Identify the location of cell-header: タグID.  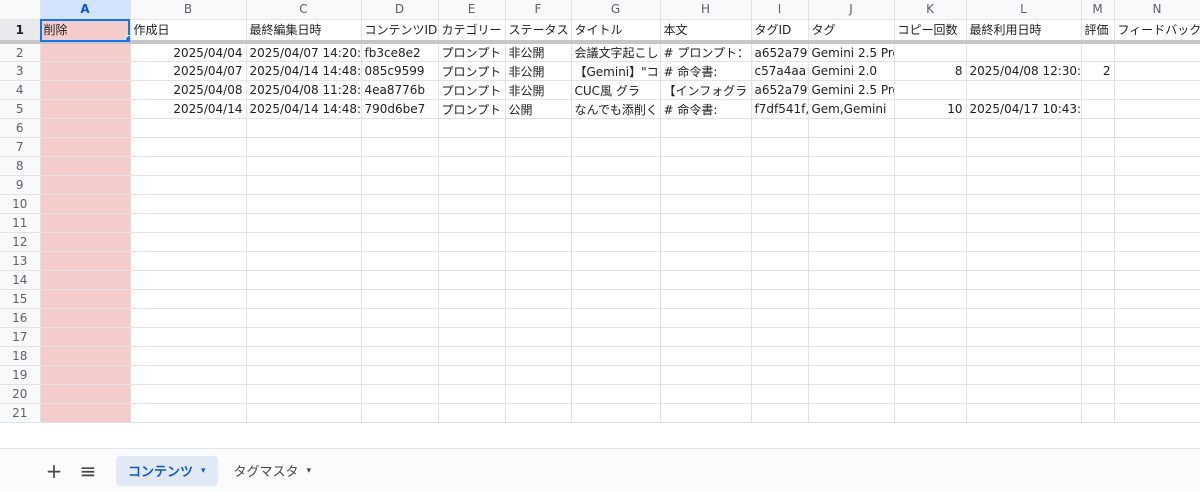
(780, 31).